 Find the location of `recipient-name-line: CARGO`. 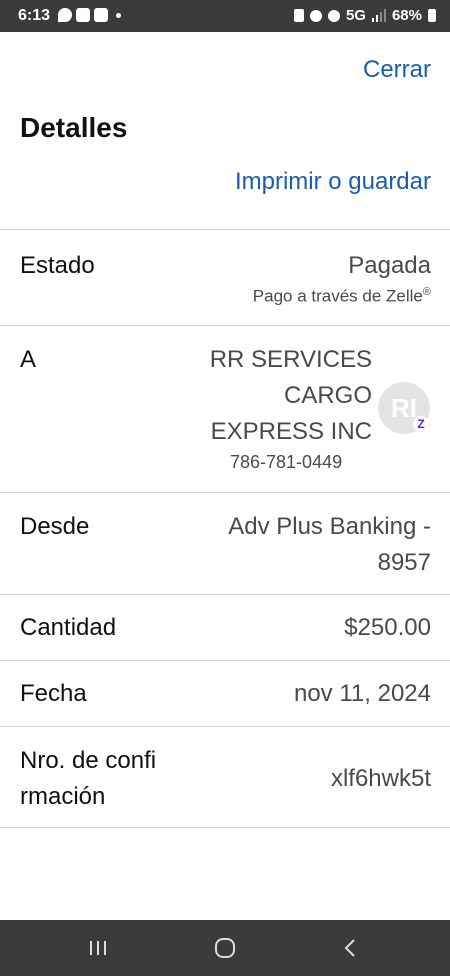

recipient-name-line: CARGO is located at coordinates (327, 395).